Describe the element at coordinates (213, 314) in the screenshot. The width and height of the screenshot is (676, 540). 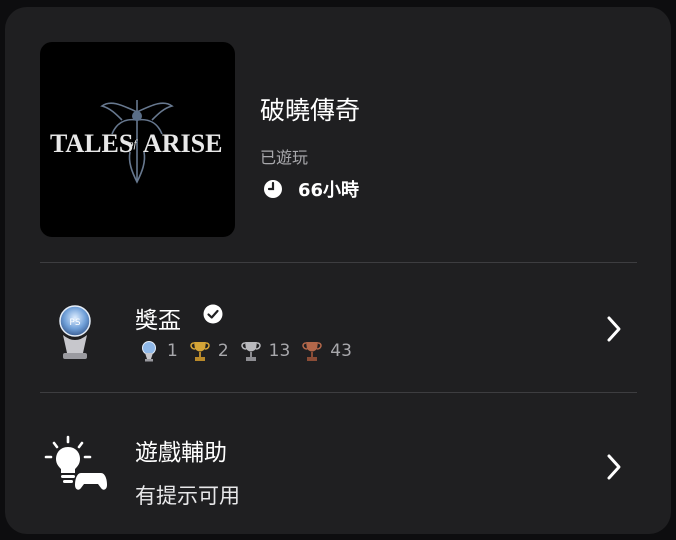
I see `checkmark-icon` at that location.